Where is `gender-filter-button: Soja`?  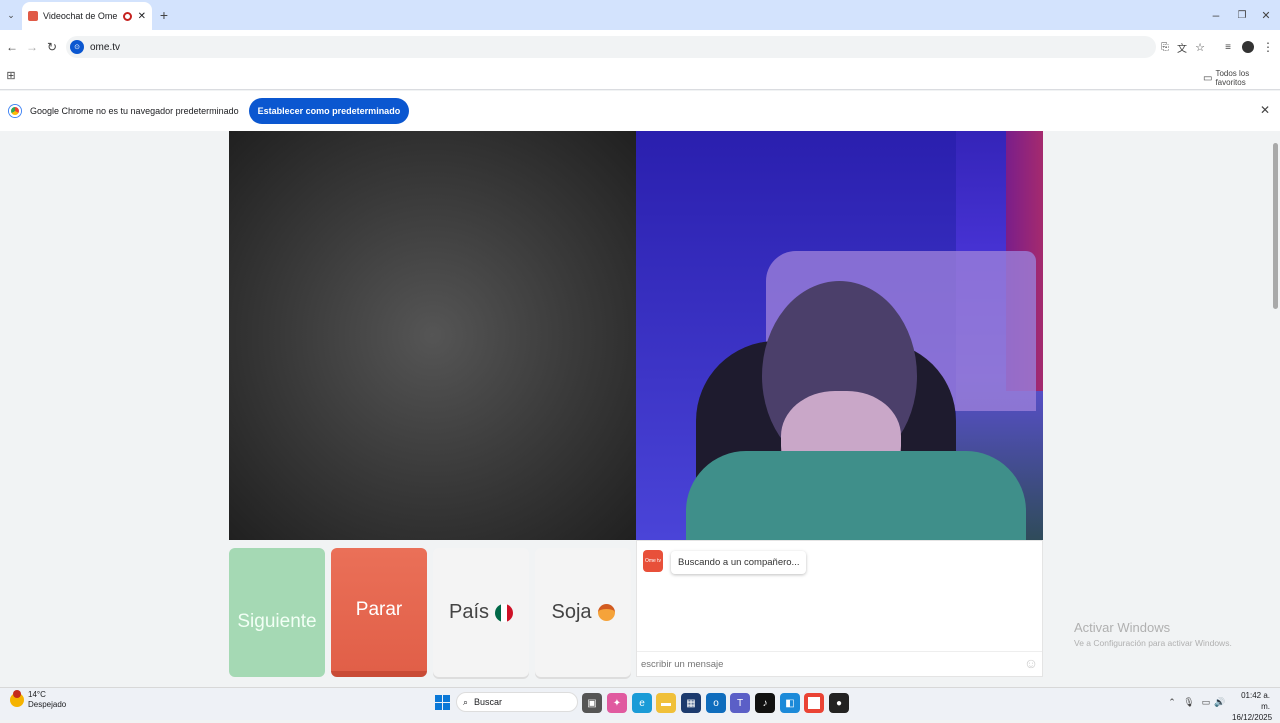 gender-filter-button: Soja is located at coordinates (583, 612).